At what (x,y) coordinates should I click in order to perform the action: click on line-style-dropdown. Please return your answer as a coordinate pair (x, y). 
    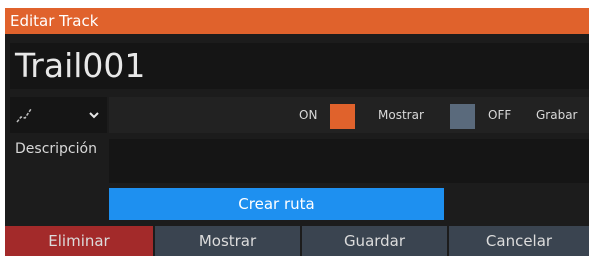
    Looking at the image, I should click on (58, 115).